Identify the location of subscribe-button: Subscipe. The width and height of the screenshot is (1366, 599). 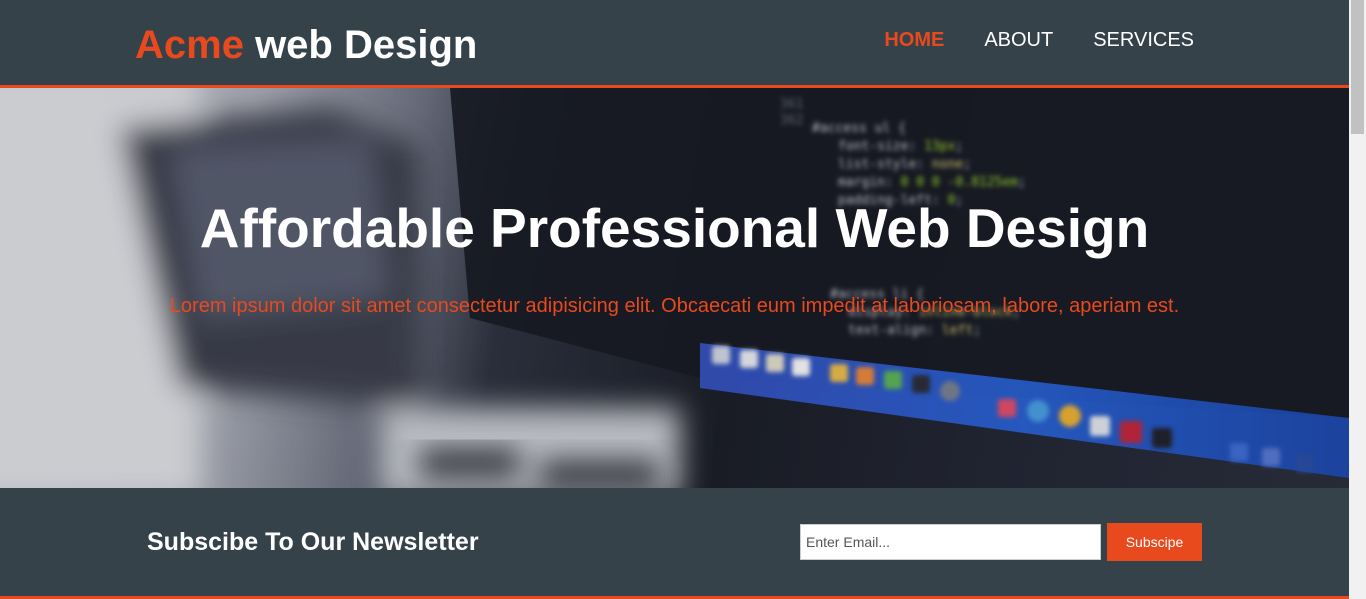
(1154, 542).